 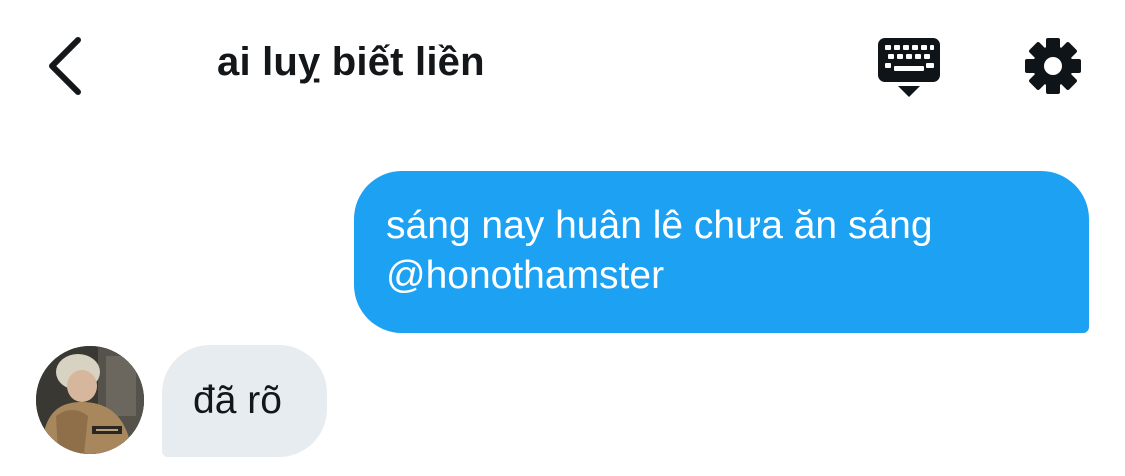 I want to click on back-button, so click(x=66, y=66).